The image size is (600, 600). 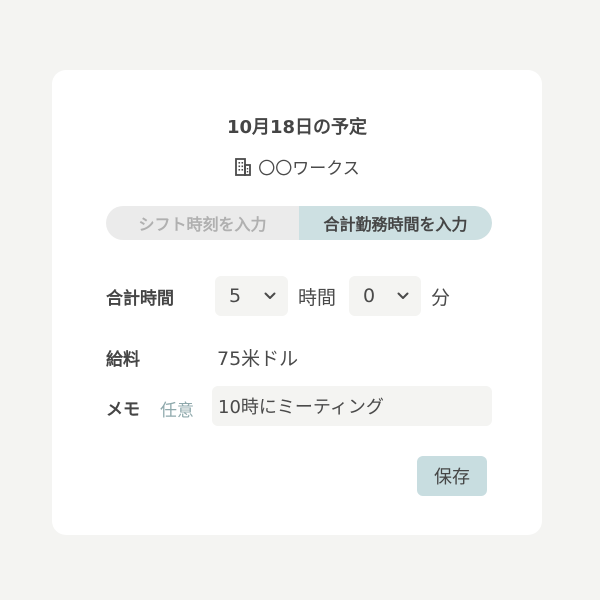 I want to click on total-time-label: 合計時間, so click(x=140, y=299).